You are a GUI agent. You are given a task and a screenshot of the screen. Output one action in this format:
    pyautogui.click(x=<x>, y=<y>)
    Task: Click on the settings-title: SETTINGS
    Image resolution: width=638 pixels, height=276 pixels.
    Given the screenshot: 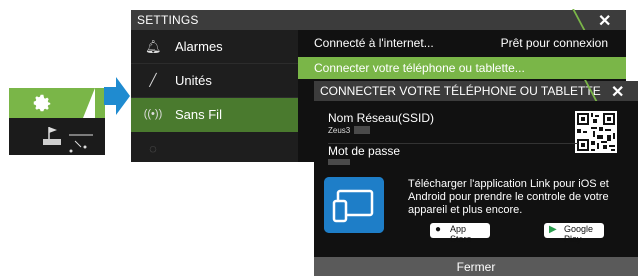 What is the action you would take?
    pyautogui.click(x=168, y=20)
    